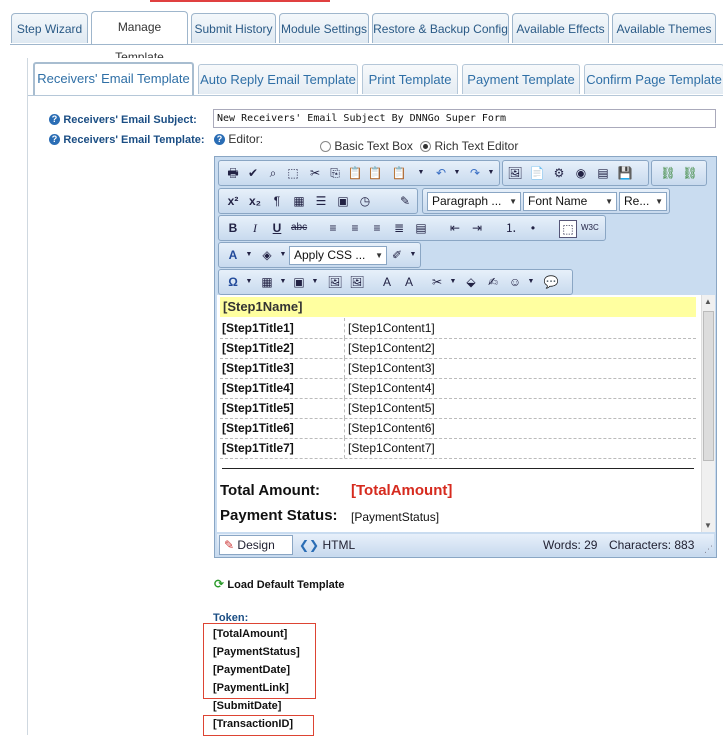 The height and width of the screenshot is (736, 723). Describe the element at coordinates (708, 549) in the screenshot. I see `resize-grip-icon: ⋰` at that location.